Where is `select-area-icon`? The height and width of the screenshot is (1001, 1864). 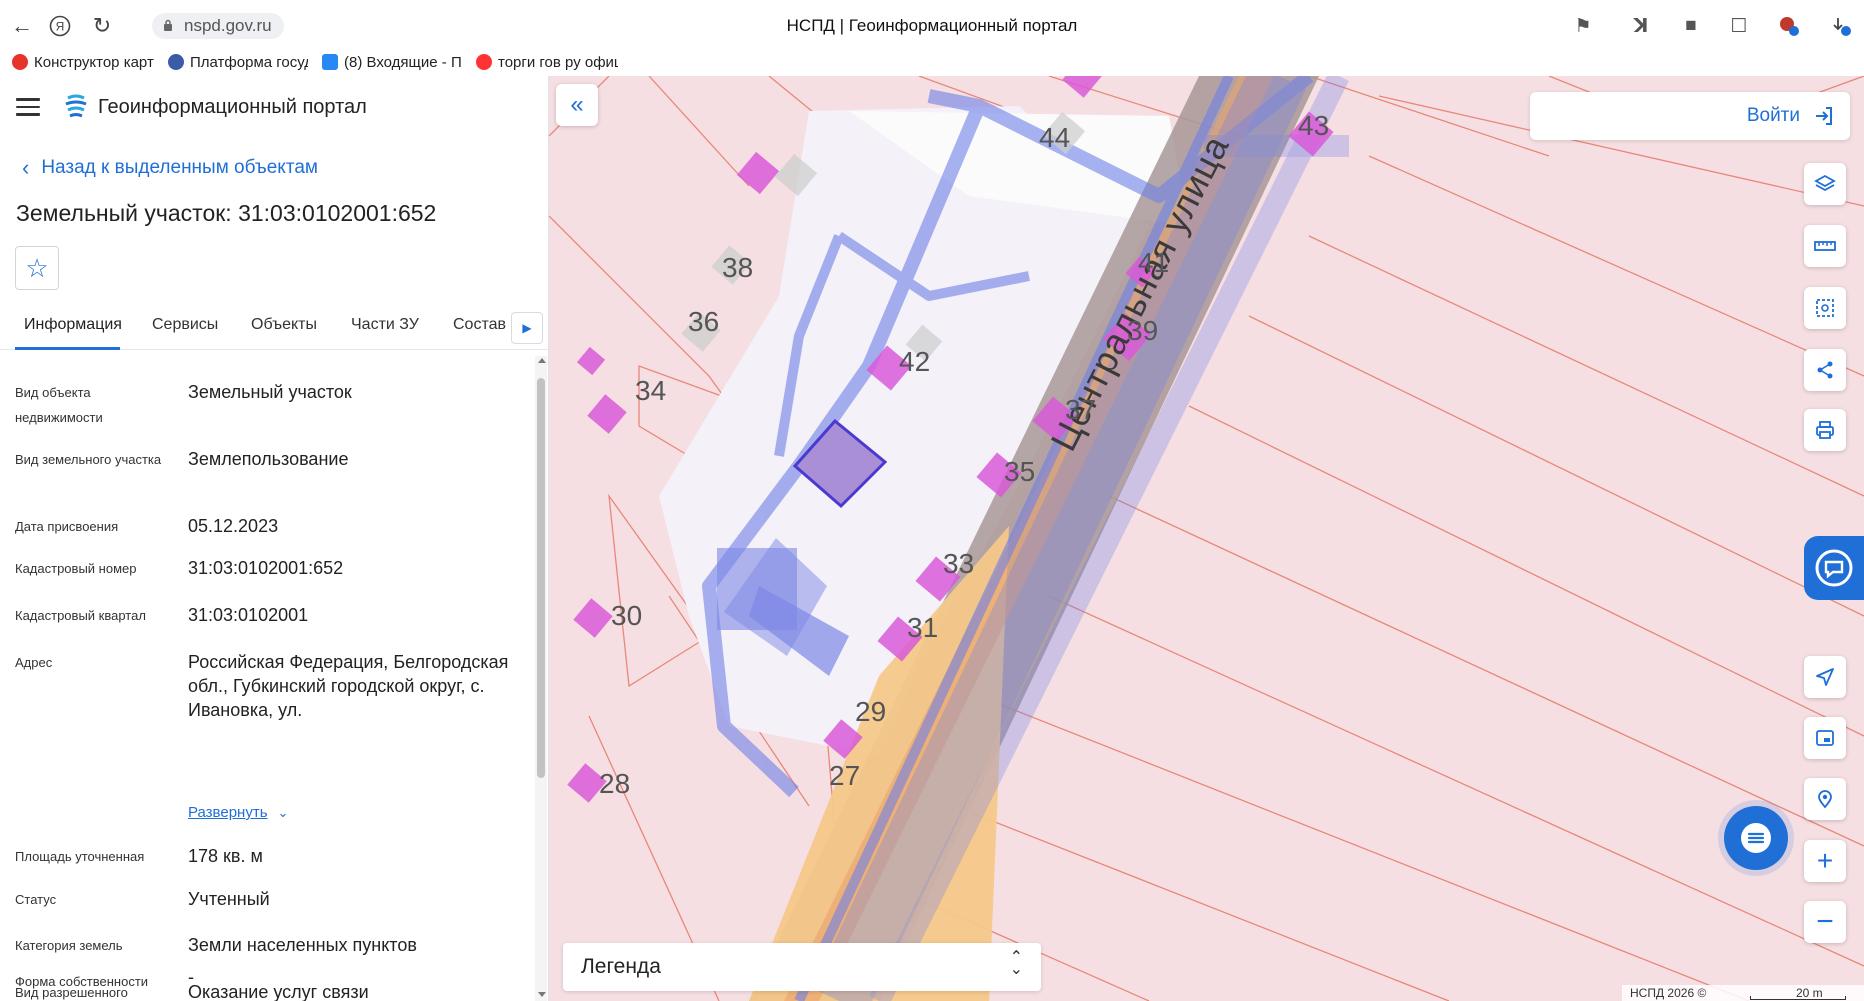 select-area-icon is located at coordinates (1825, 308).